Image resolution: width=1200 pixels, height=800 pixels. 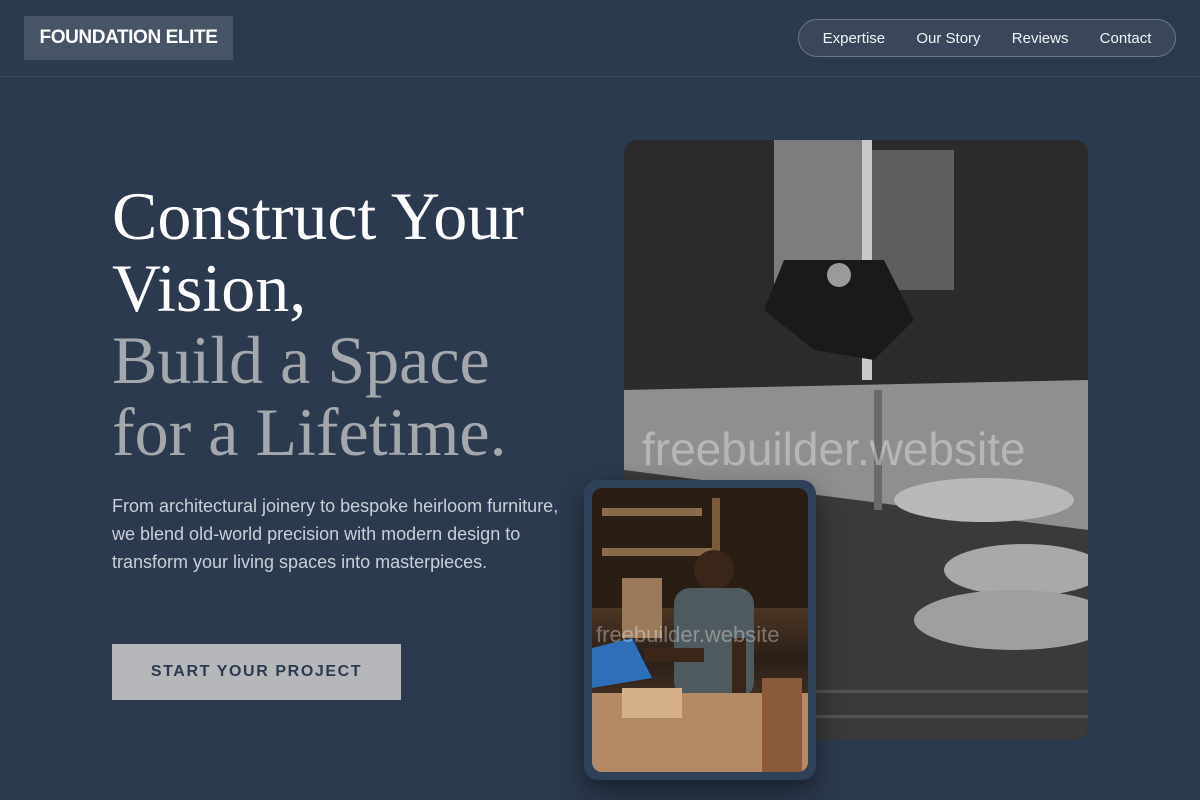 I want to click on main-nav: Expertise Our Story Reviews Contact, so click(x=987, y=38).